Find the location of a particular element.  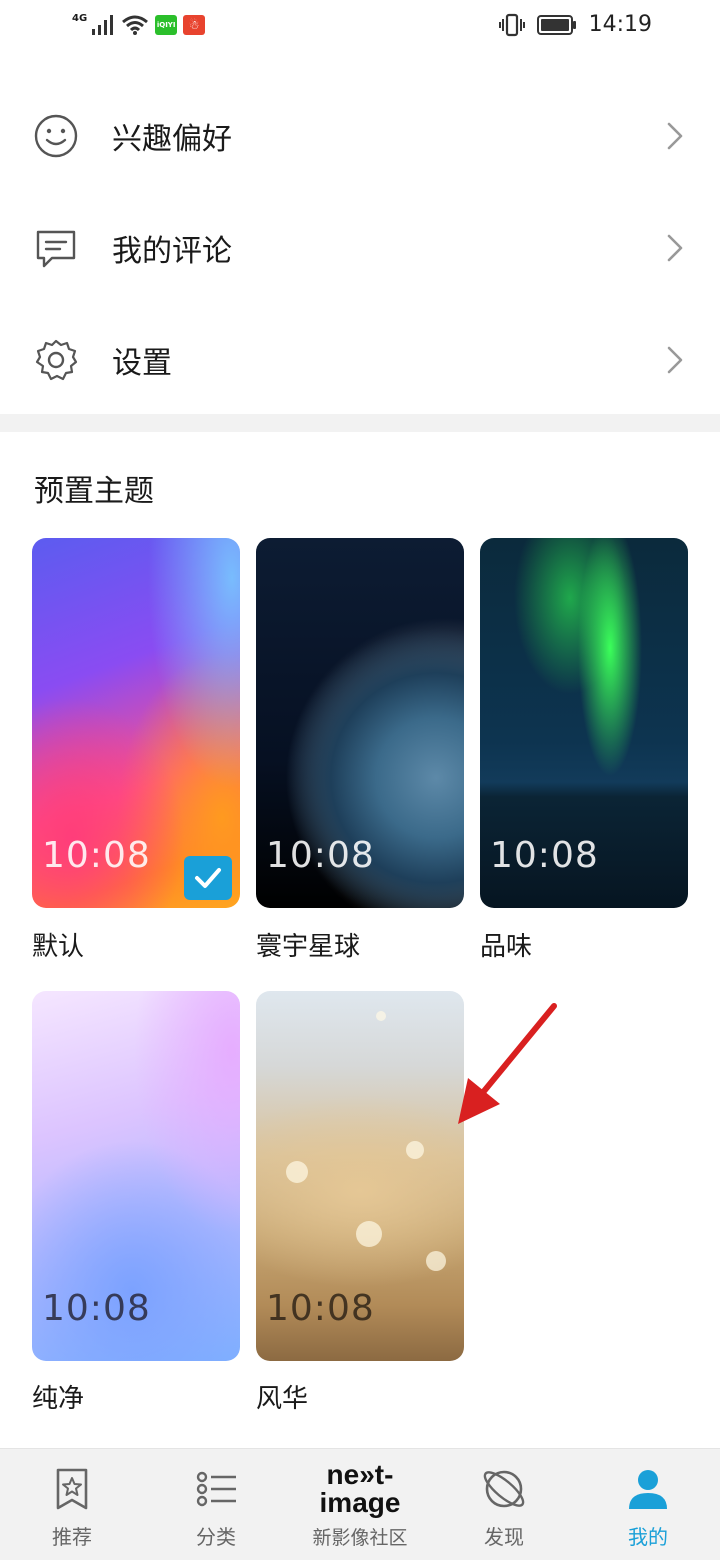

selected-check-badge is located at coordinates (208, 878).